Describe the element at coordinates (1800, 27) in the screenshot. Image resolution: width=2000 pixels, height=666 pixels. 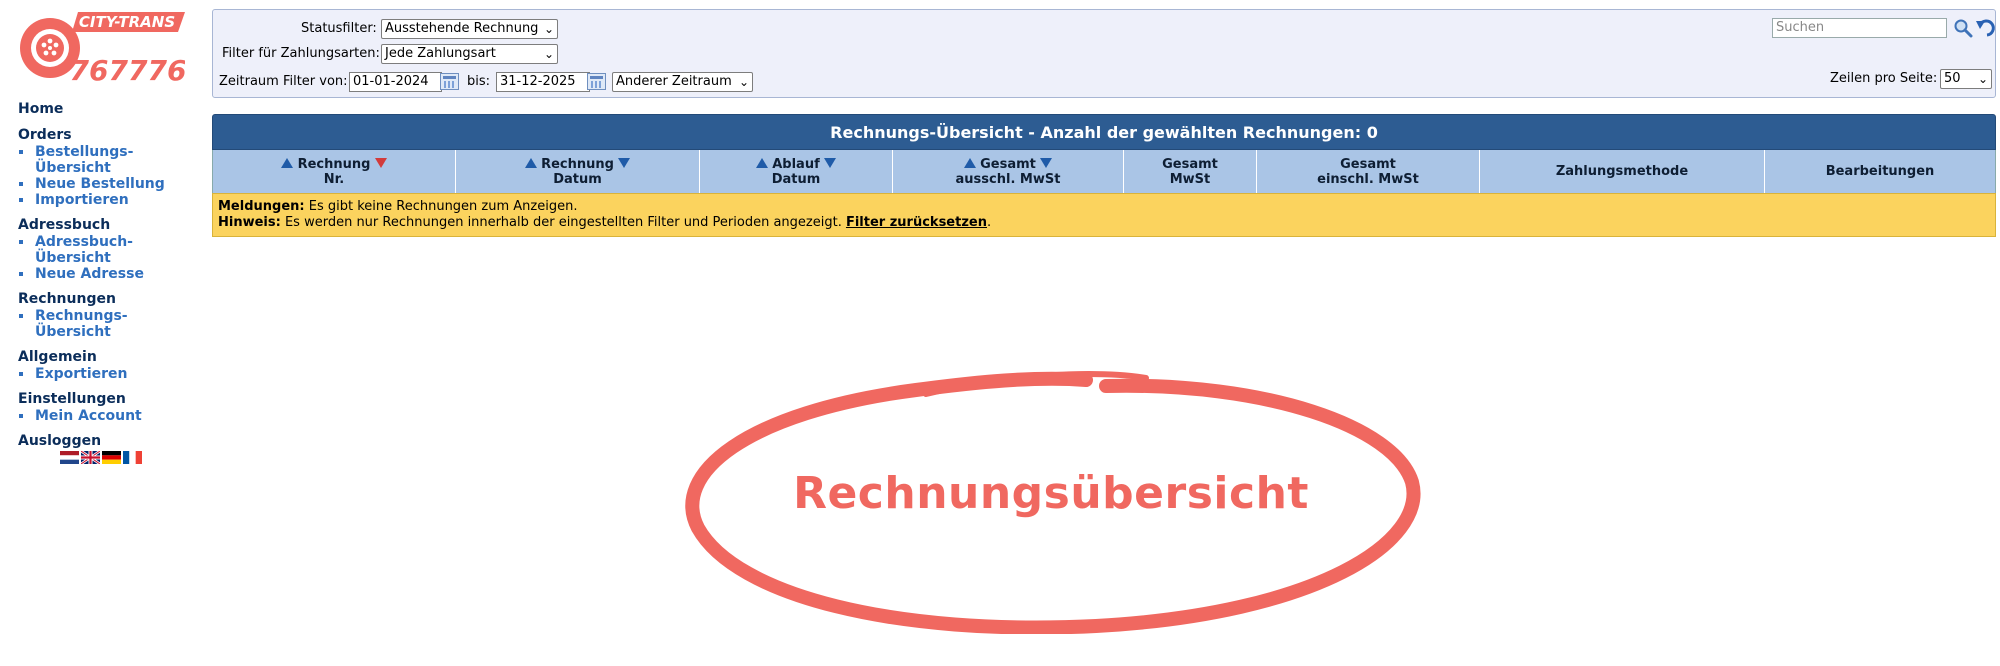
I see `search-placeholder: Suchen` at that location.